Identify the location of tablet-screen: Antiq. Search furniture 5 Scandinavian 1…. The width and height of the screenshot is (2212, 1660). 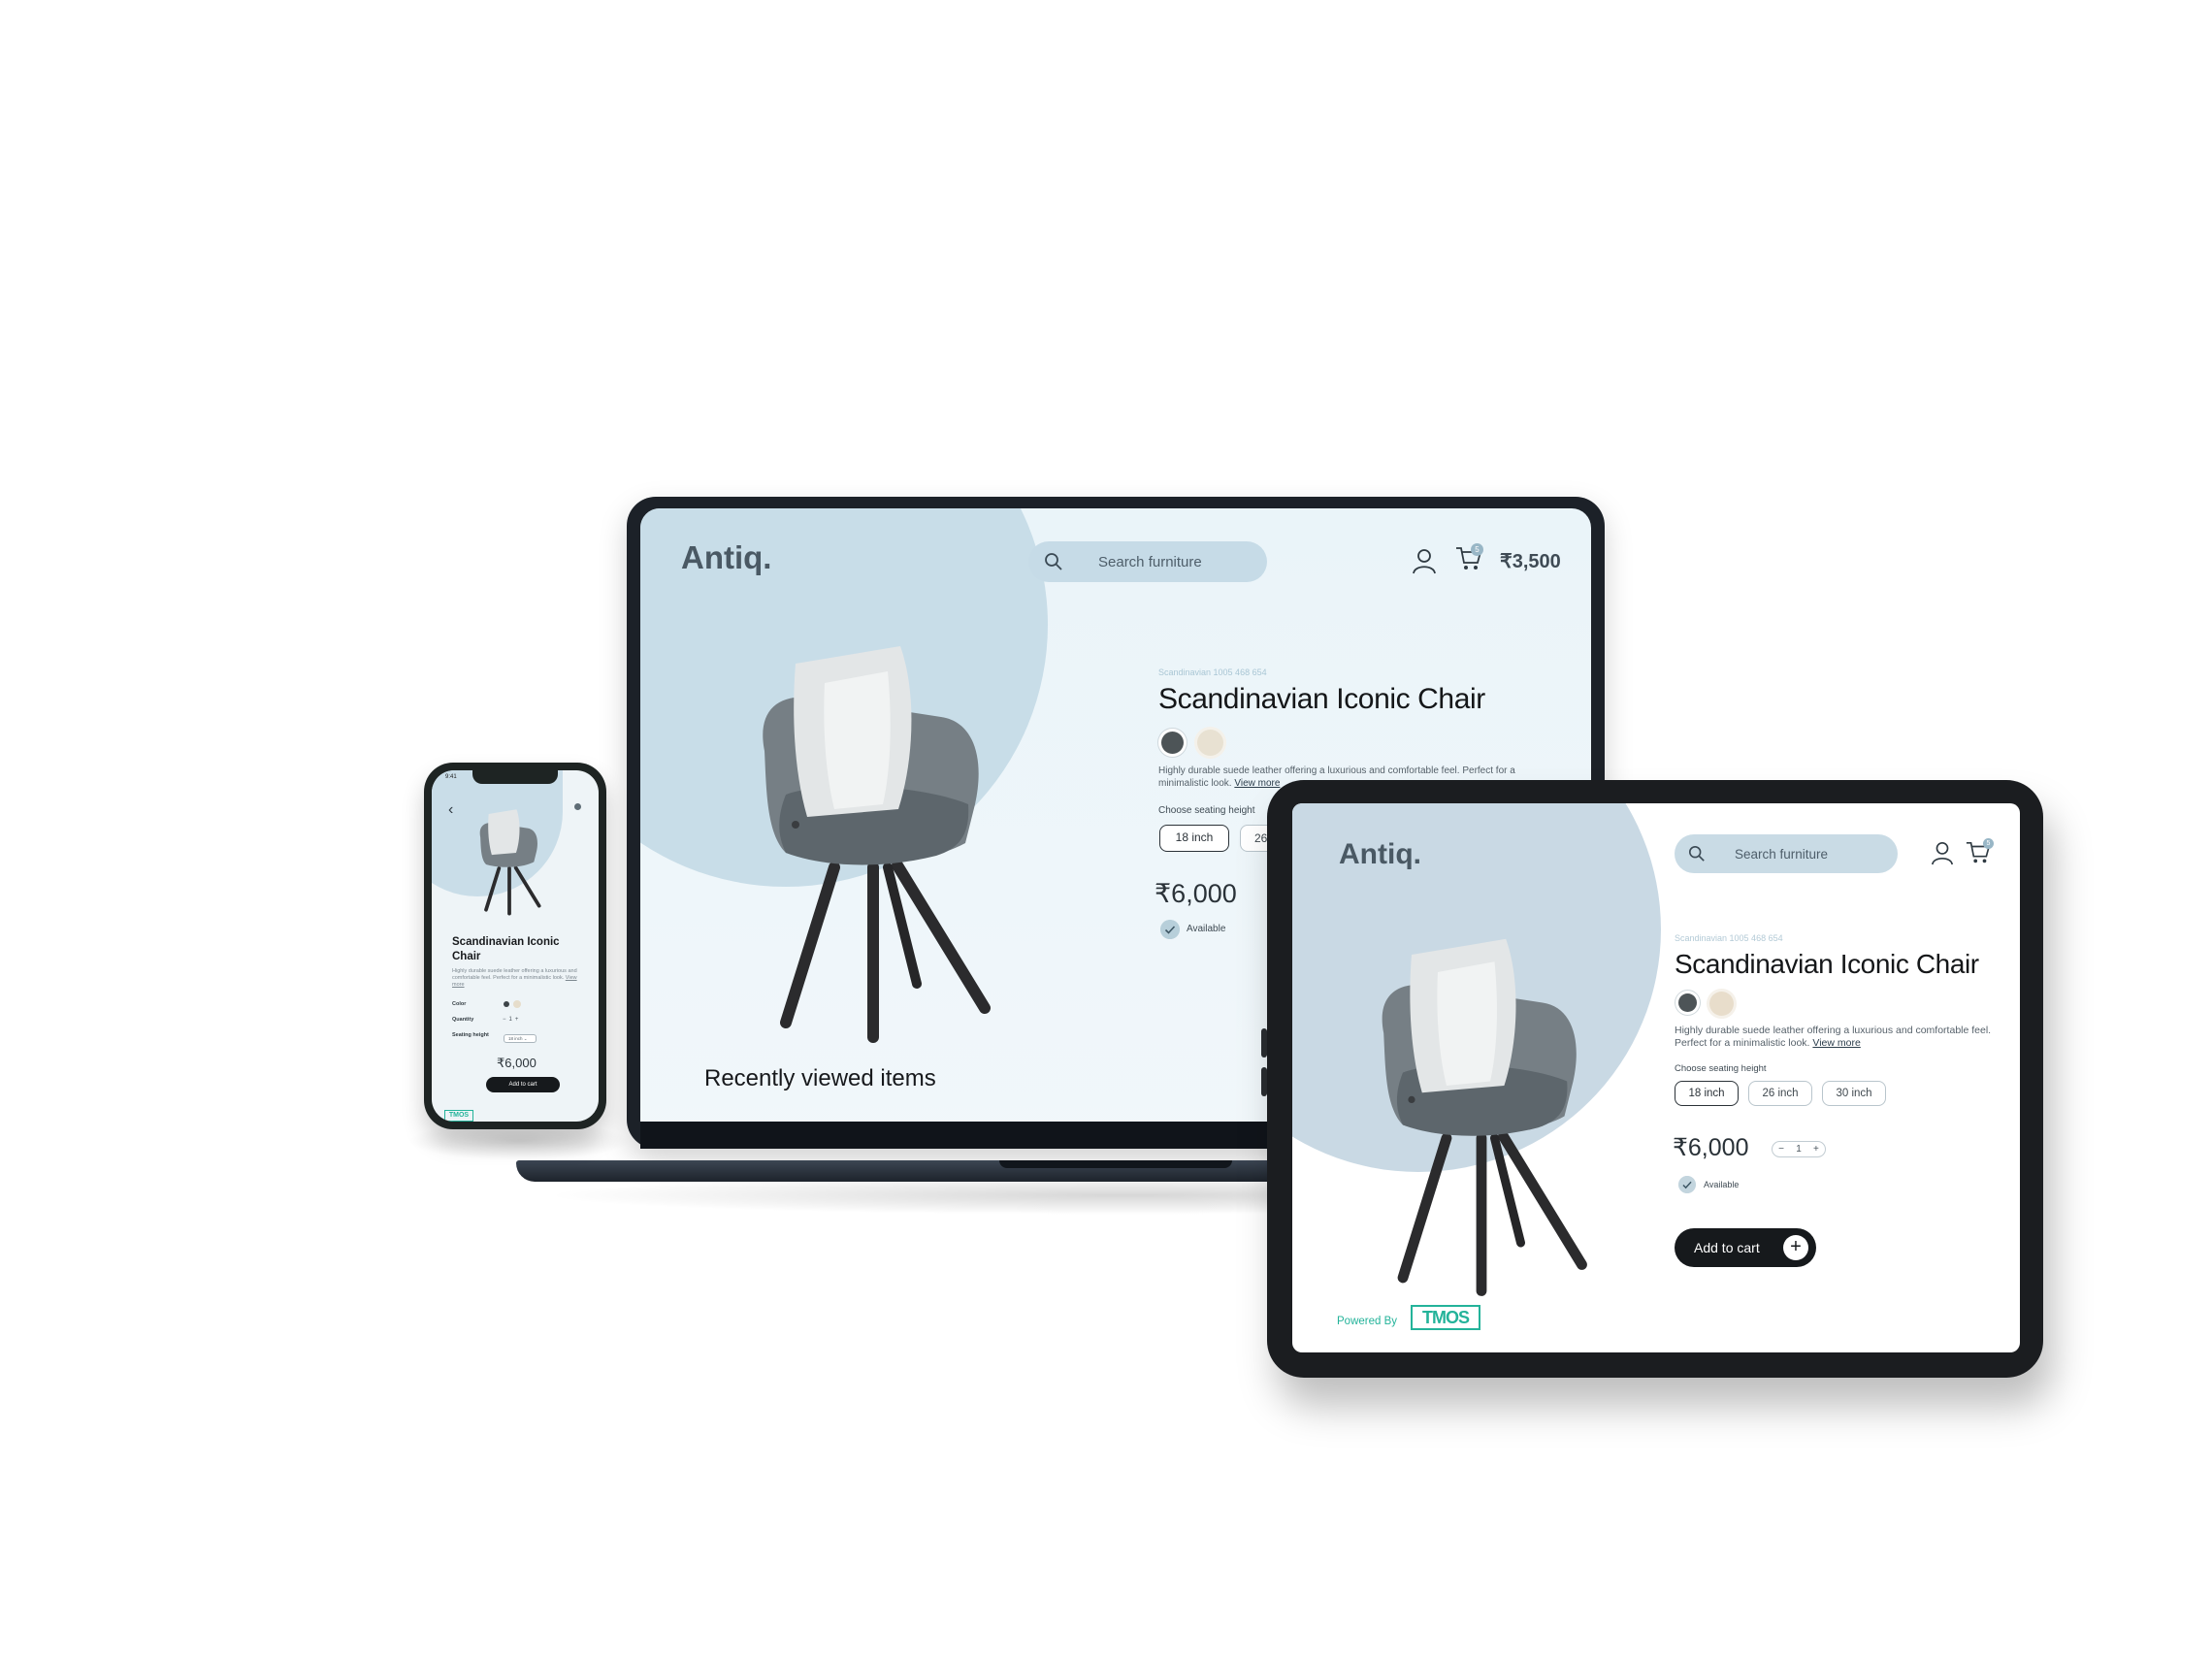
(1656, 1077).